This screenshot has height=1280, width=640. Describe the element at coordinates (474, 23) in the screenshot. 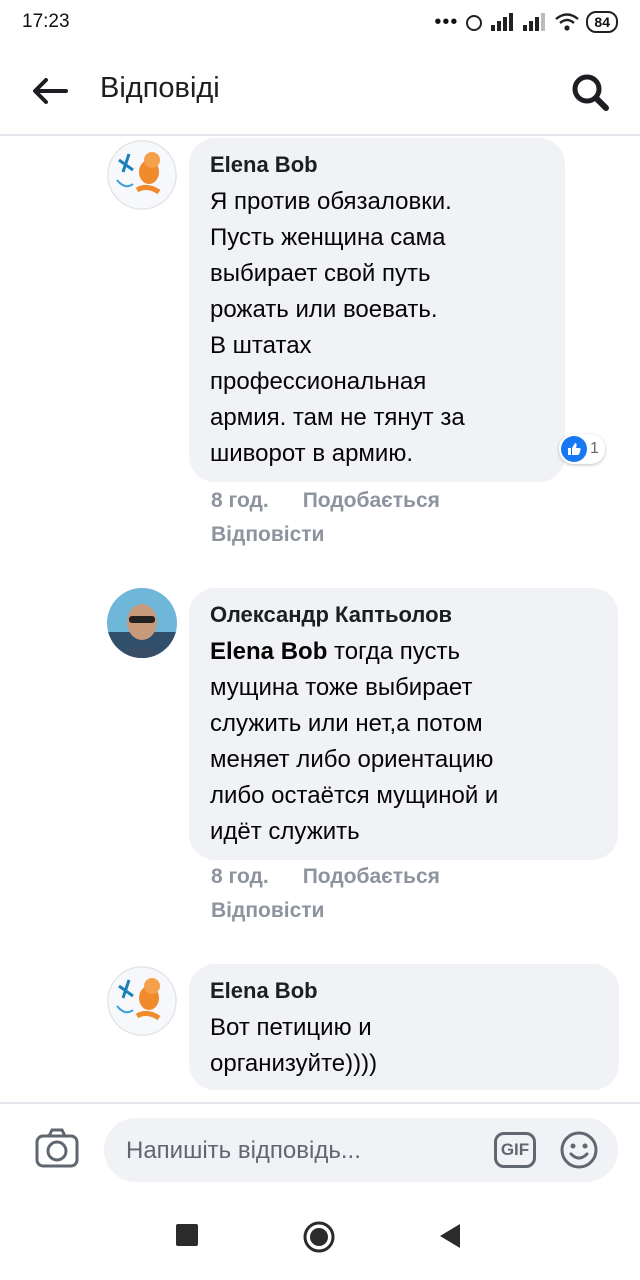

I see `alarm-icon` at that location.